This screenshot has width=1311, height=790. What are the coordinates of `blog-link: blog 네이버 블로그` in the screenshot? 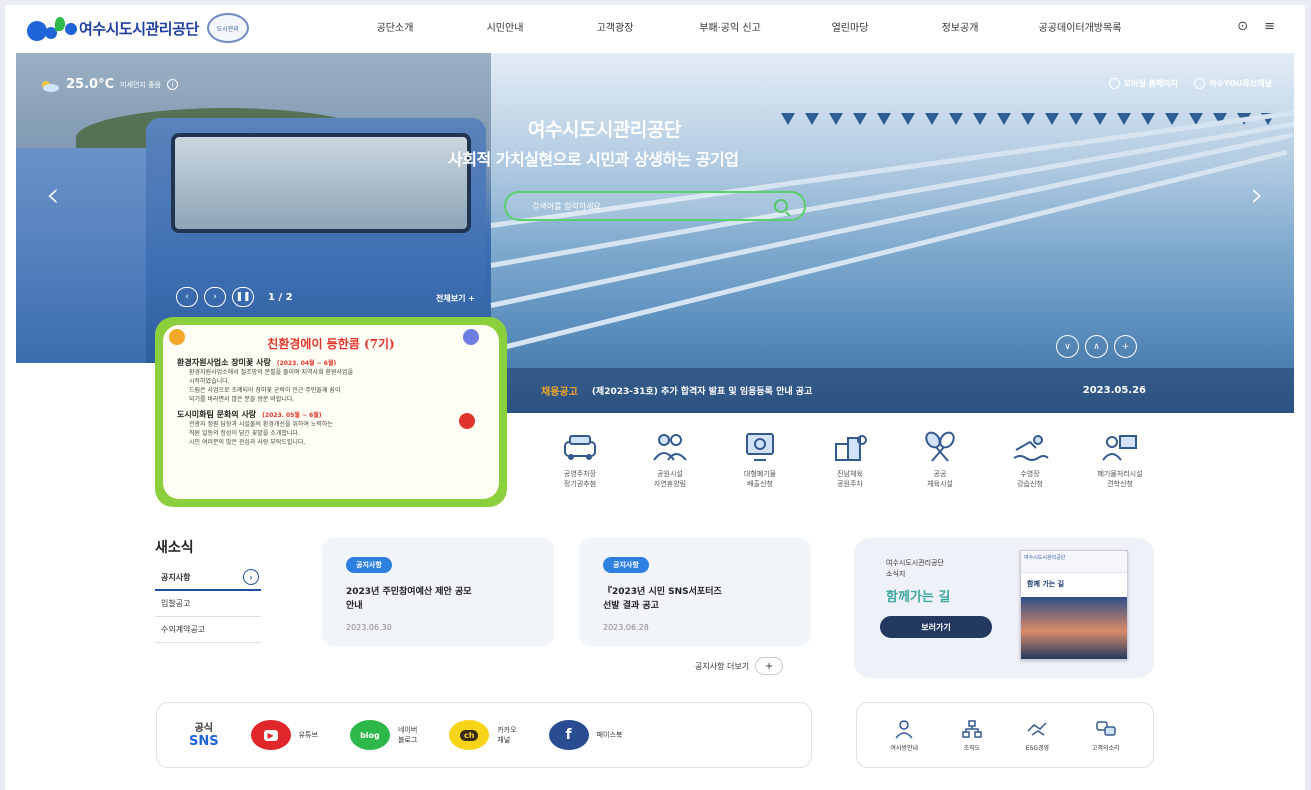 It's located at (383, 735).